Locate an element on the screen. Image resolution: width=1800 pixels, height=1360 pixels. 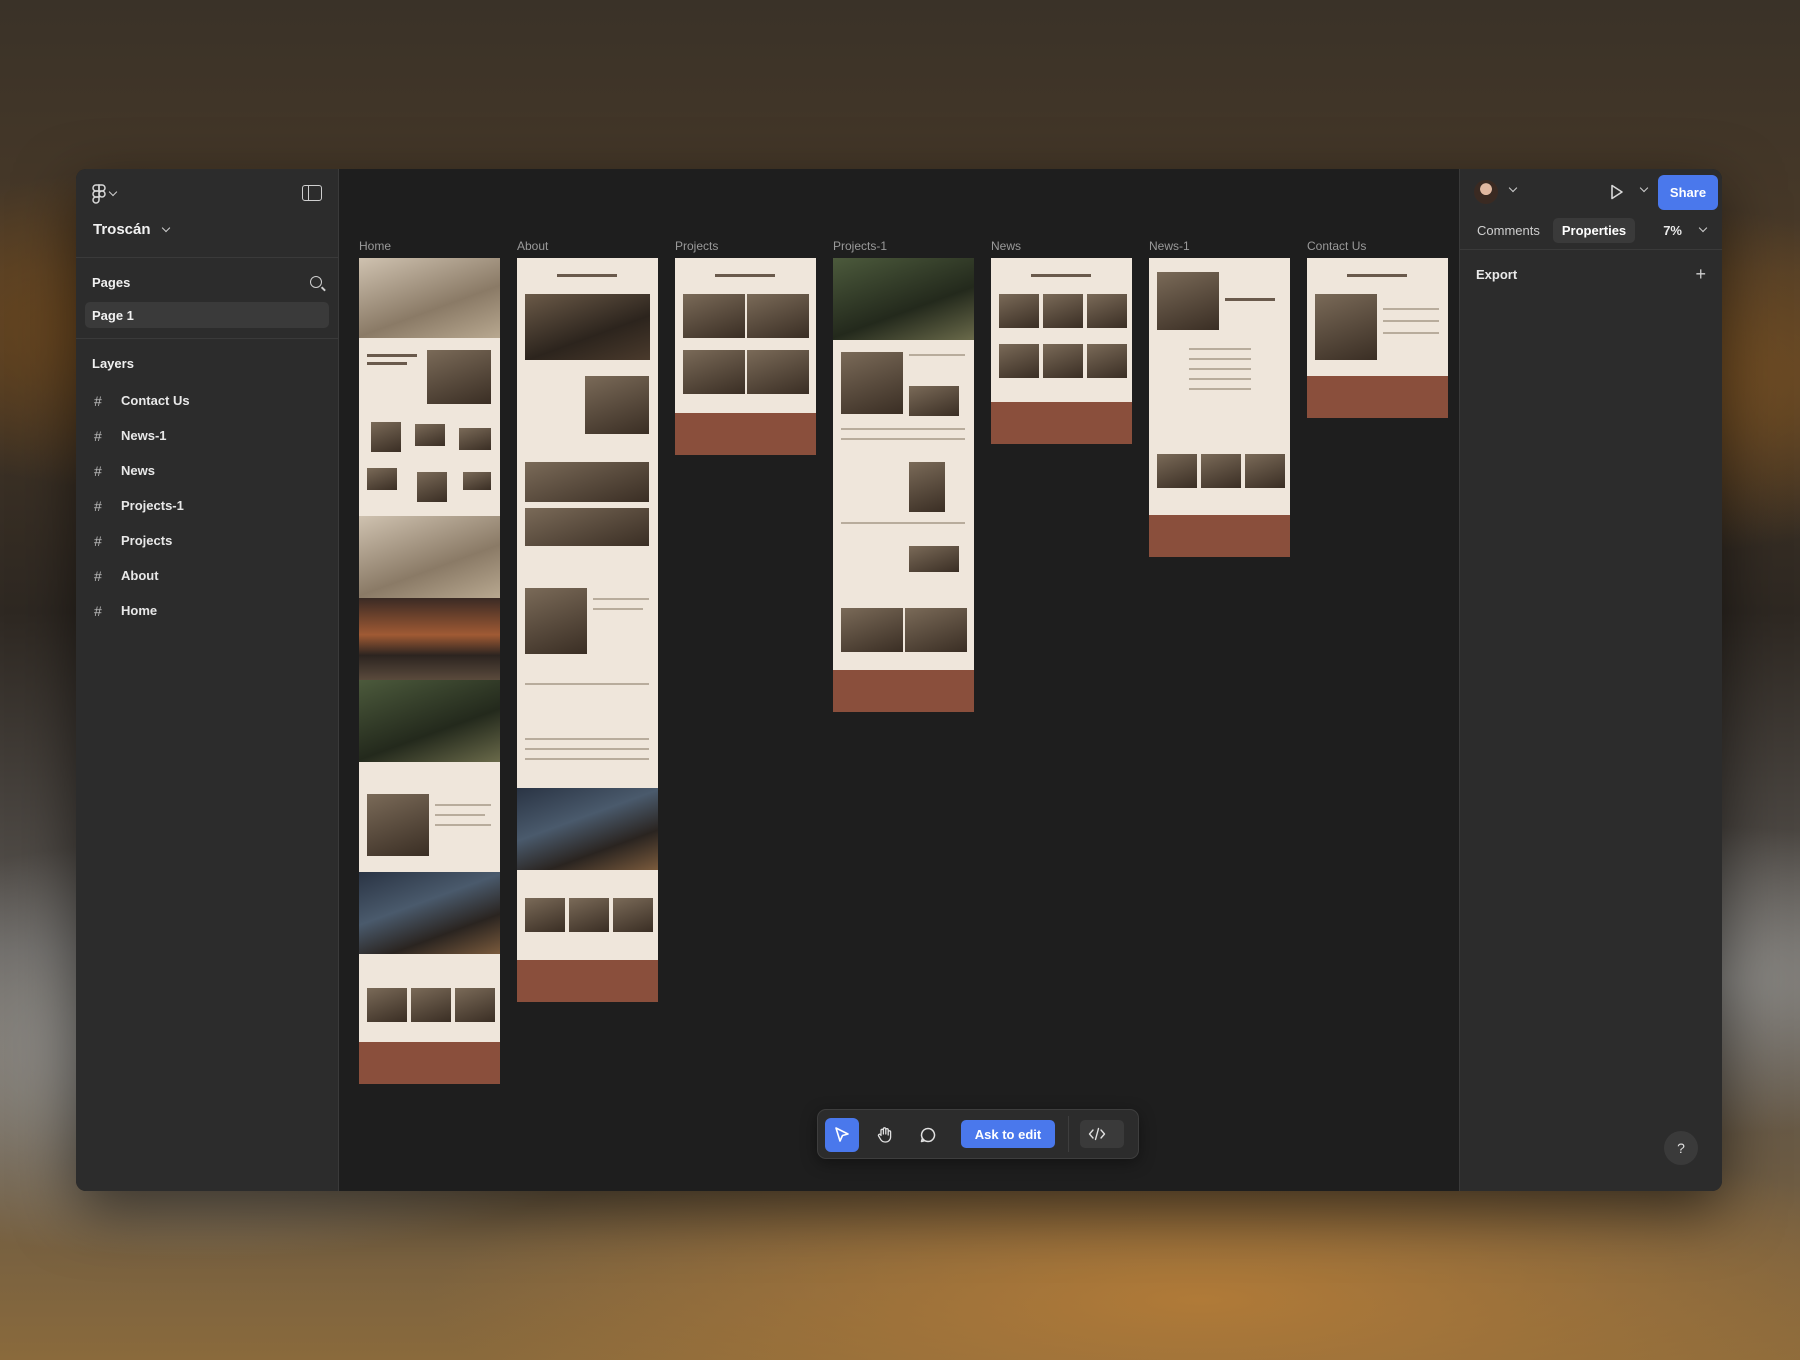
frame-label-news: News is located at coordinates (1006, 246).